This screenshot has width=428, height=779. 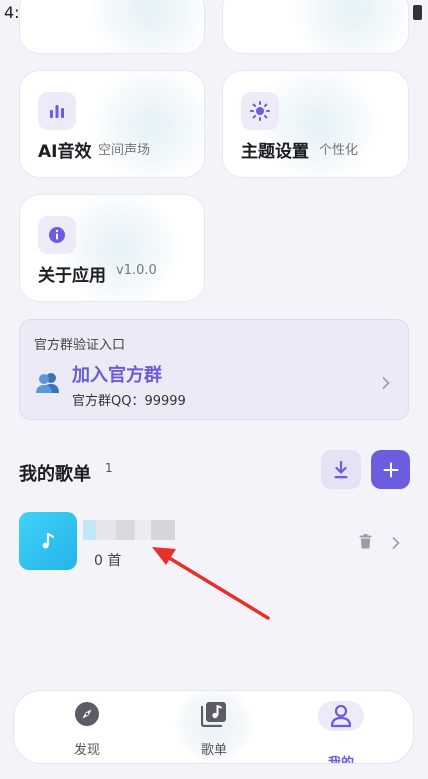 What do you see at coordinates (214, 369) in the screenshot?
I see `official-group-banner: 官方群验证入口 加入官方群 官方群QQ：99999` at bounding box center [214, 369].